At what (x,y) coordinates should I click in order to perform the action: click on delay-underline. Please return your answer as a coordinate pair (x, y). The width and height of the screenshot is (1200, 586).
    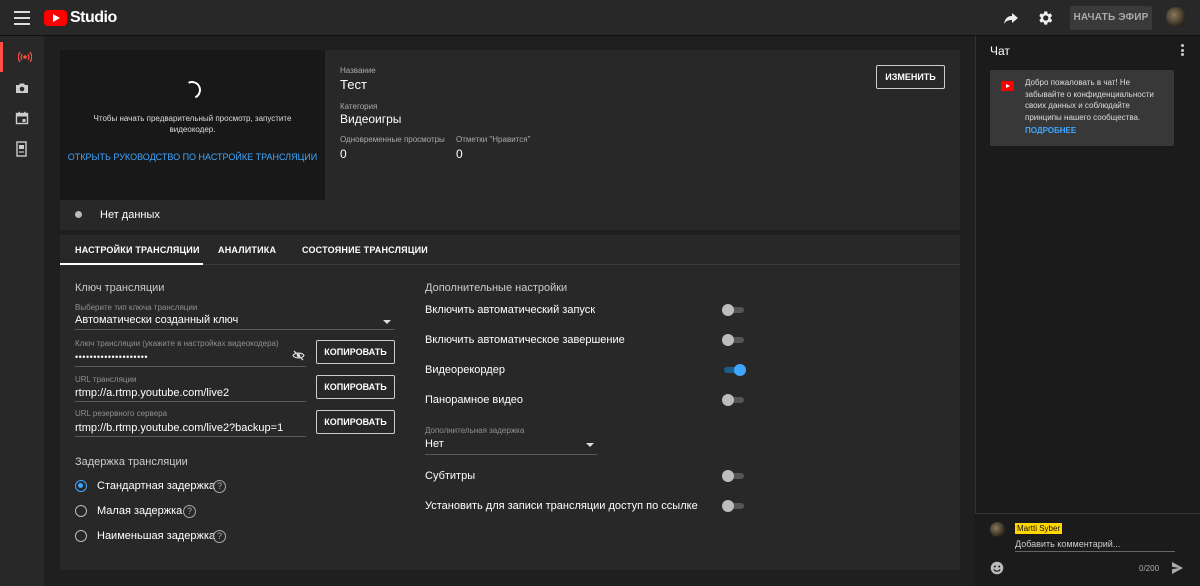
    Looking at the image, I should click on (511, 454).